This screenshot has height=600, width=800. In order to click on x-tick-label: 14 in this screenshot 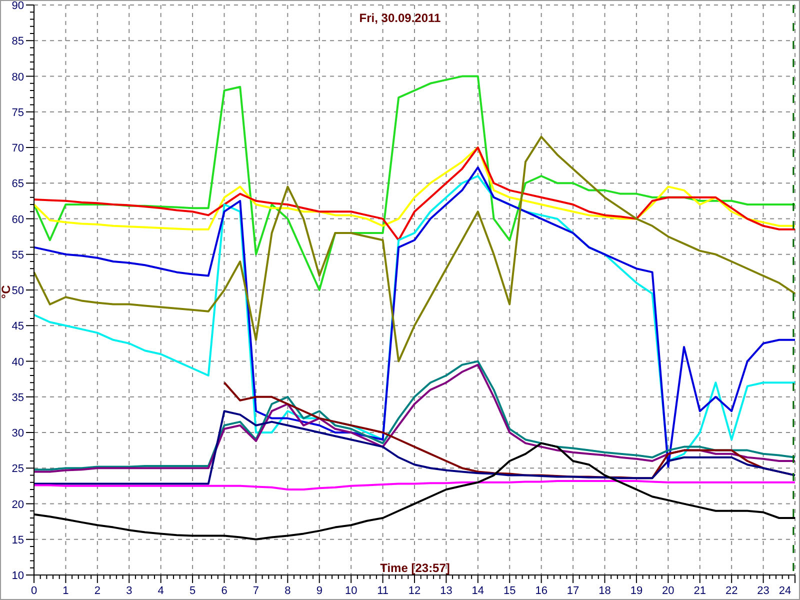, I will do `click(478, 591)`.